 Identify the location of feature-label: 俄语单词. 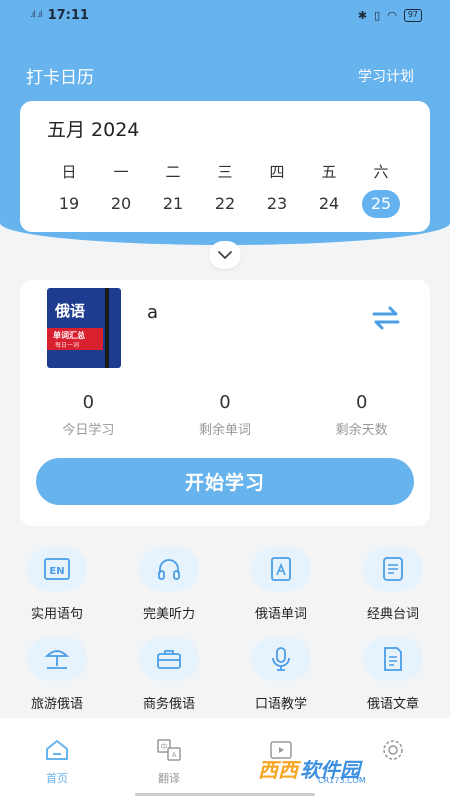
(280, 614).